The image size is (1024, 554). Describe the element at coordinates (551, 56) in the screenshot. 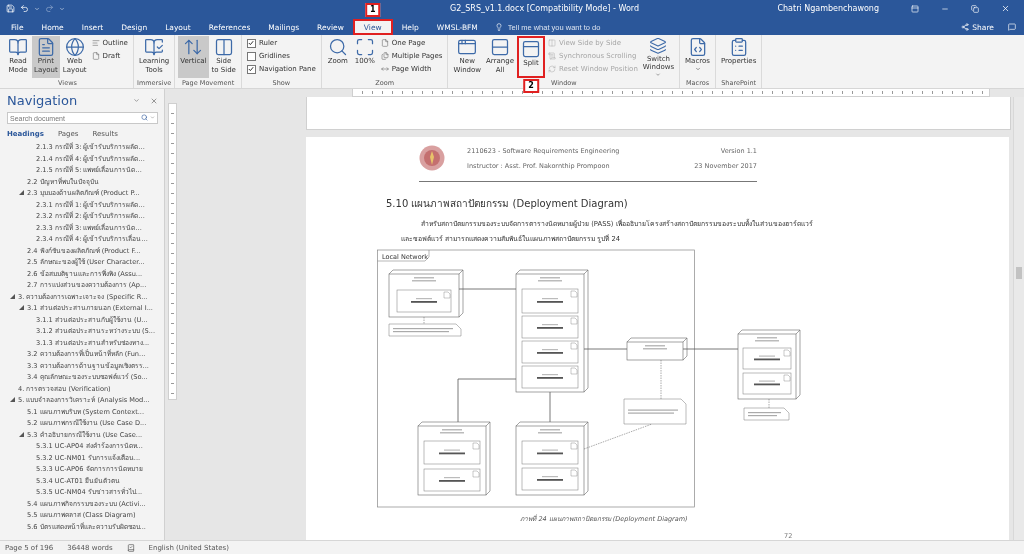

I see `scroll-icon` at that location.